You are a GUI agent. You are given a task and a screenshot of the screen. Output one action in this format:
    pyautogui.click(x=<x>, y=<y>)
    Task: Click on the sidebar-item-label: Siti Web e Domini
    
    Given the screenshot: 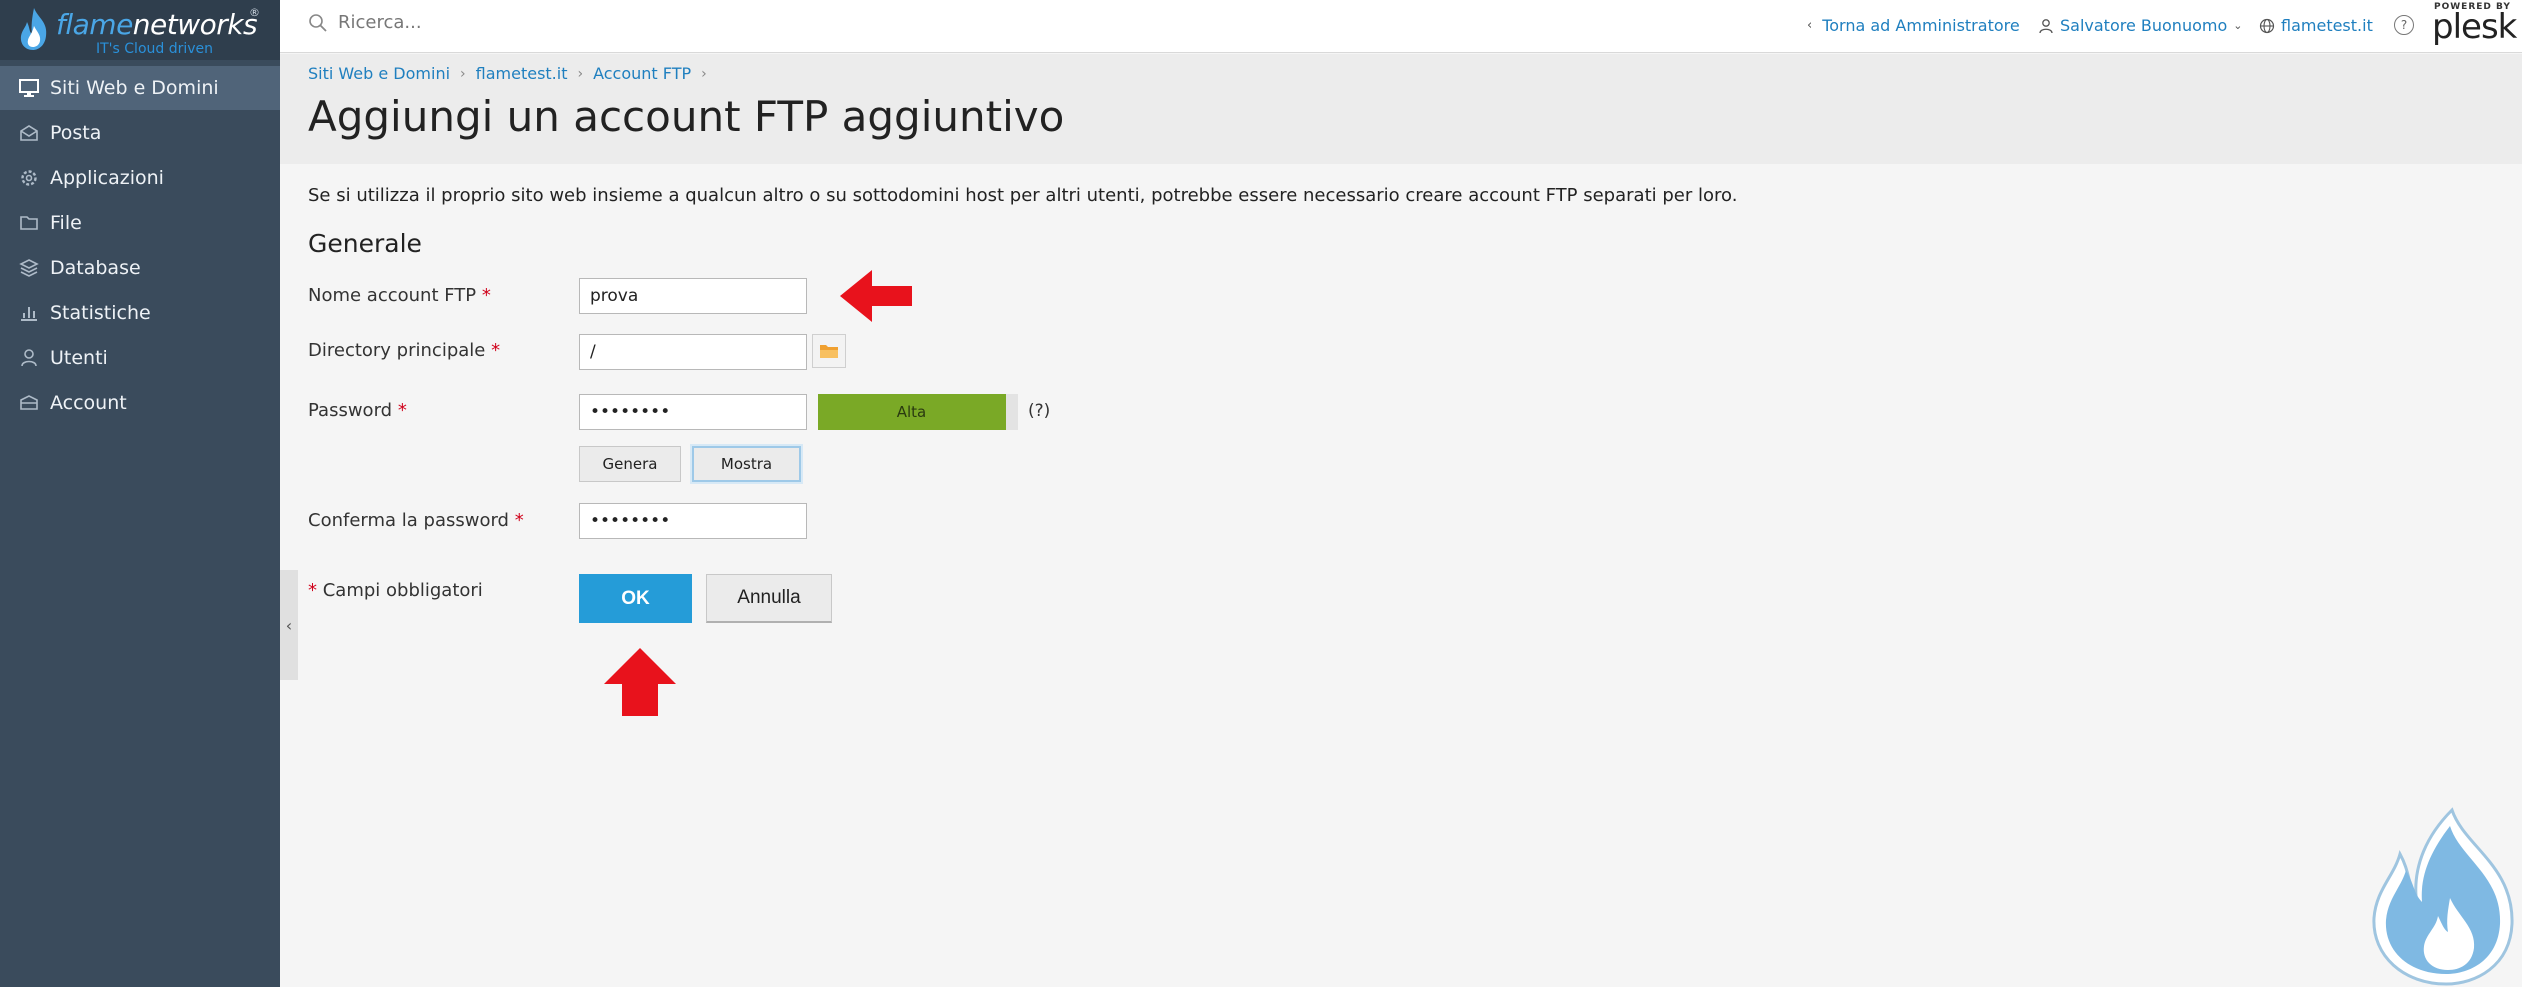 What is the action you would take?
    pyautogui.click(x=134, y=88)
    